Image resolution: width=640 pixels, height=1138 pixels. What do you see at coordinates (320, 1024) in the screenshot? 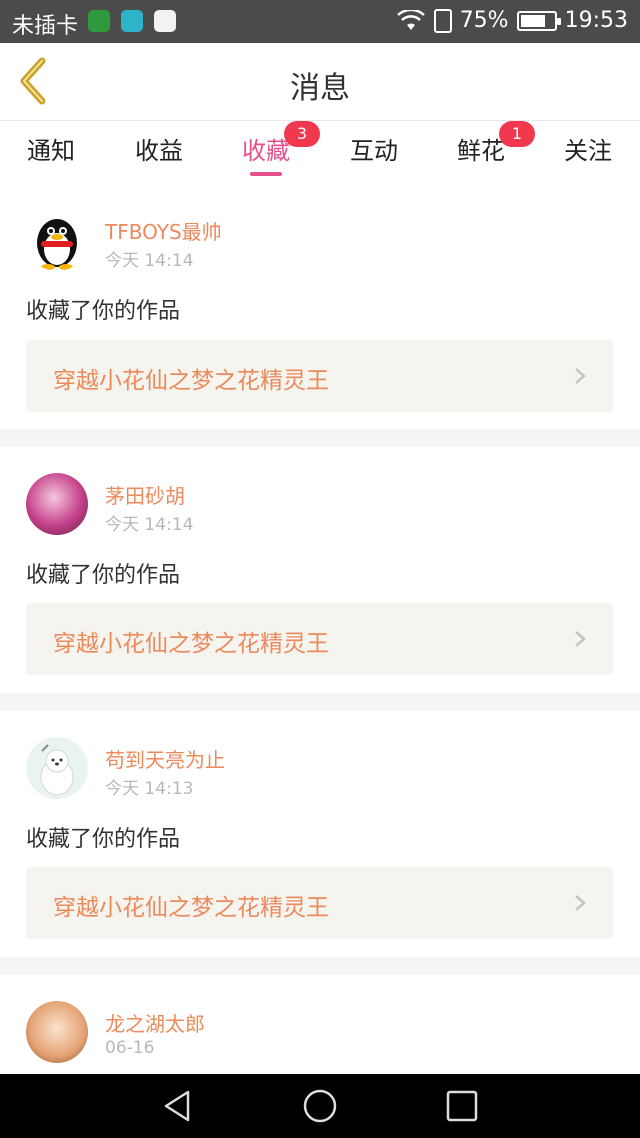
I see `list-item: 龙之湖太郎 06-16` at bounding box center [320, 1024].